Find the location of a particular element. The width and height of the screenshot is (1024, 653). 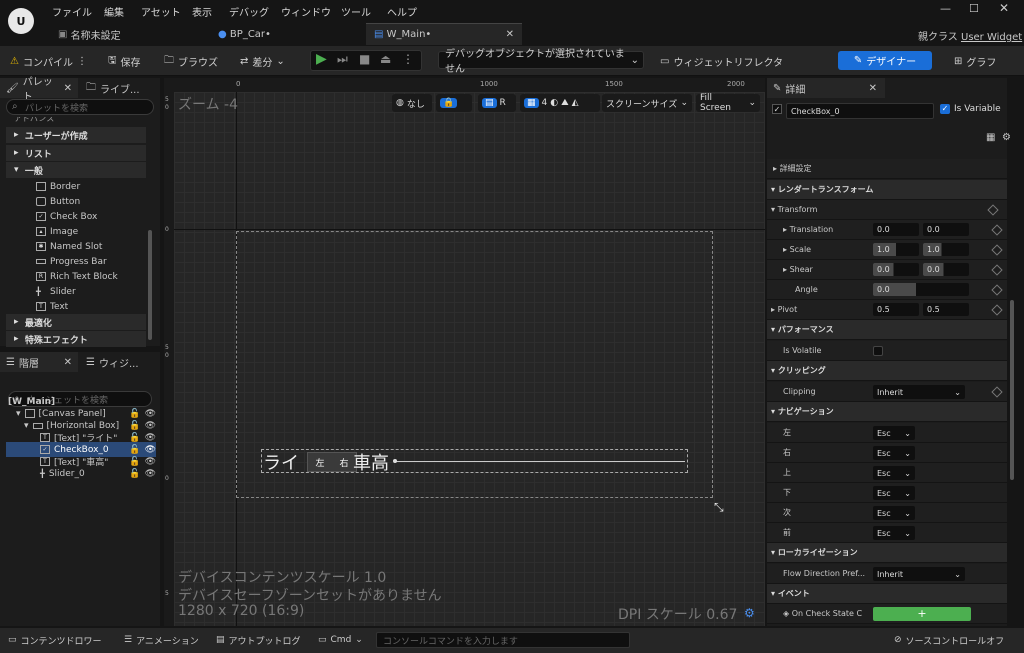

diff-button: ⇄ 差分 ⌄ is located at coordinates (262, 61).